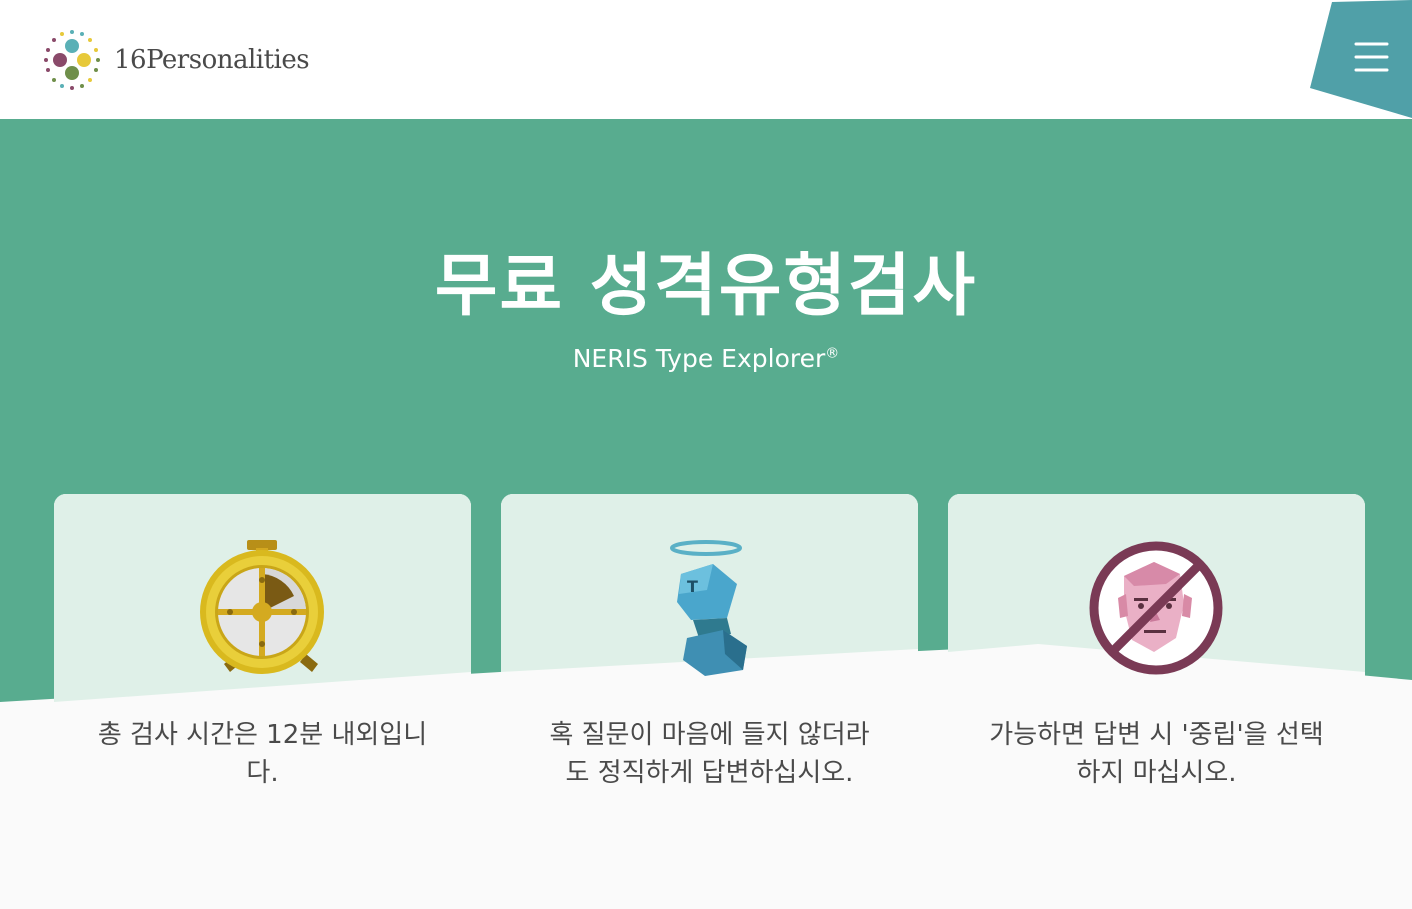  What do you see at coordinates (706, 286) in the screenshot?
I see `page-title: 무료 성격유형검사` at bounding box center [706, 286].